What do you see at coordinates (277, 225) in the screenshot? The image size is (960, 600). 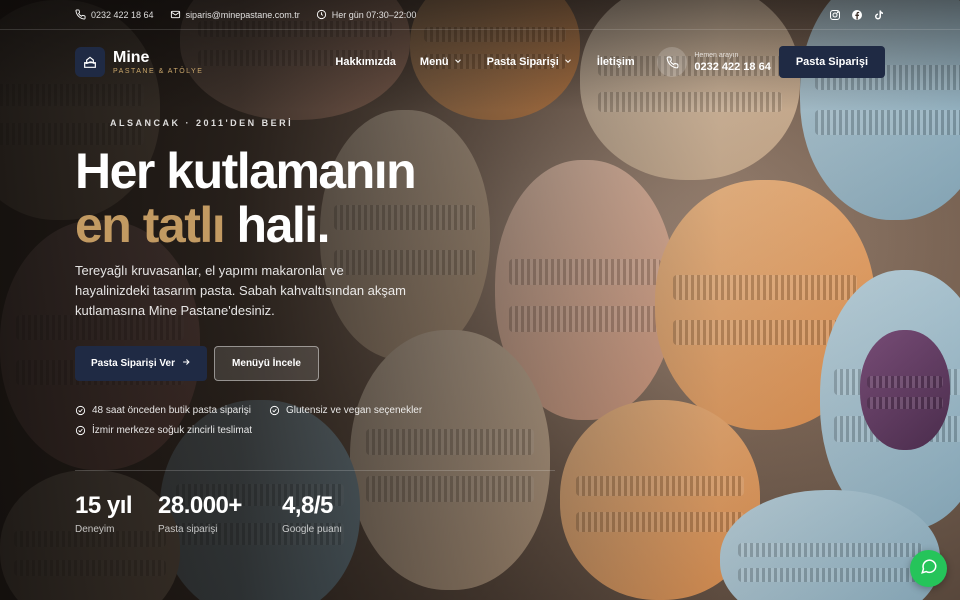 I see `hero-title-rest: hali.` at bounding box center [277, 225].